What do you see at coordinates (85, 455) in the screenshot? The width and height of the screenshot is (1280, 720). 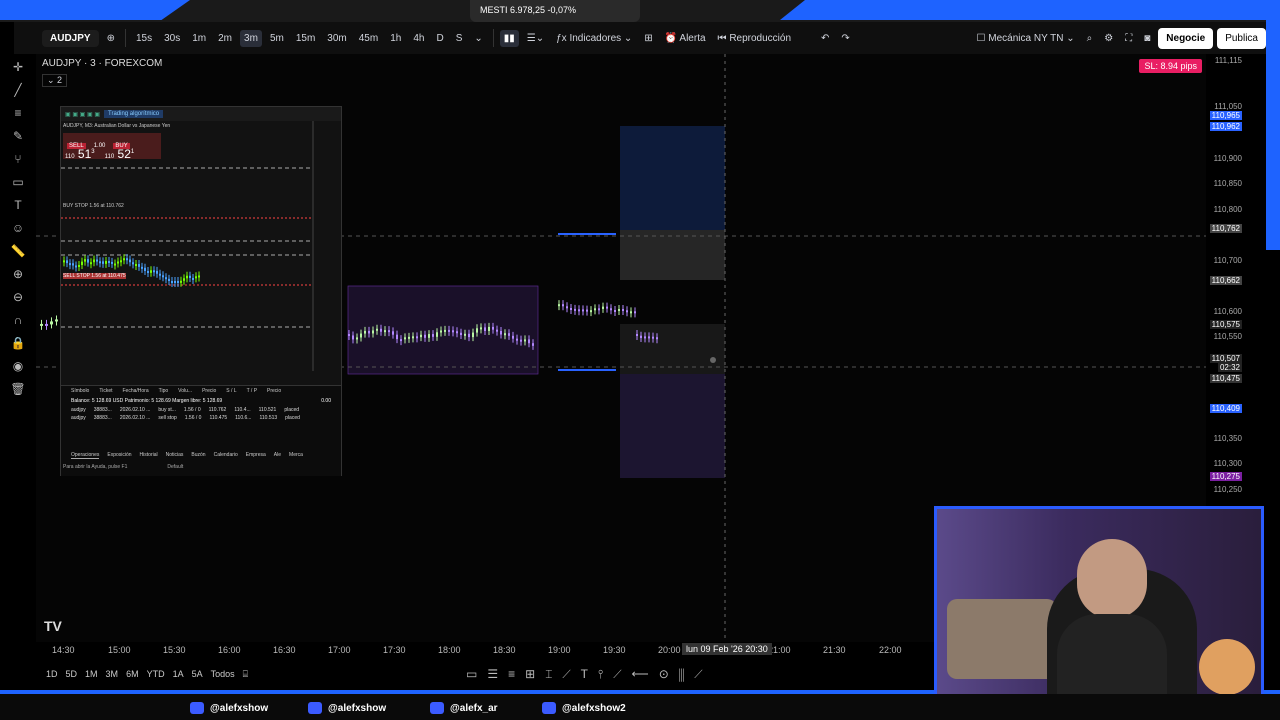 I see `tab-operaciones: Operaciones` at bounding box center [85, 455].